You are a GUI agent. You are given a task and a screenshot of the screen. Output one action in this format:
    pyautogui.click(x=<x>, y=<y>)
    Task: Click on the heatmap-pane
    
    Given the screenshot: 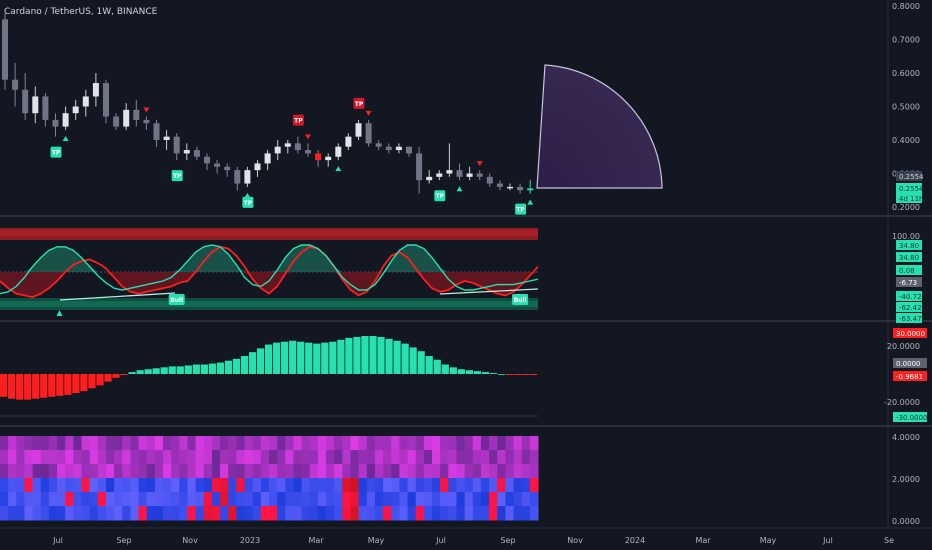 What is the action you would take?
    pyautogui.click(x=269, y=478)
    